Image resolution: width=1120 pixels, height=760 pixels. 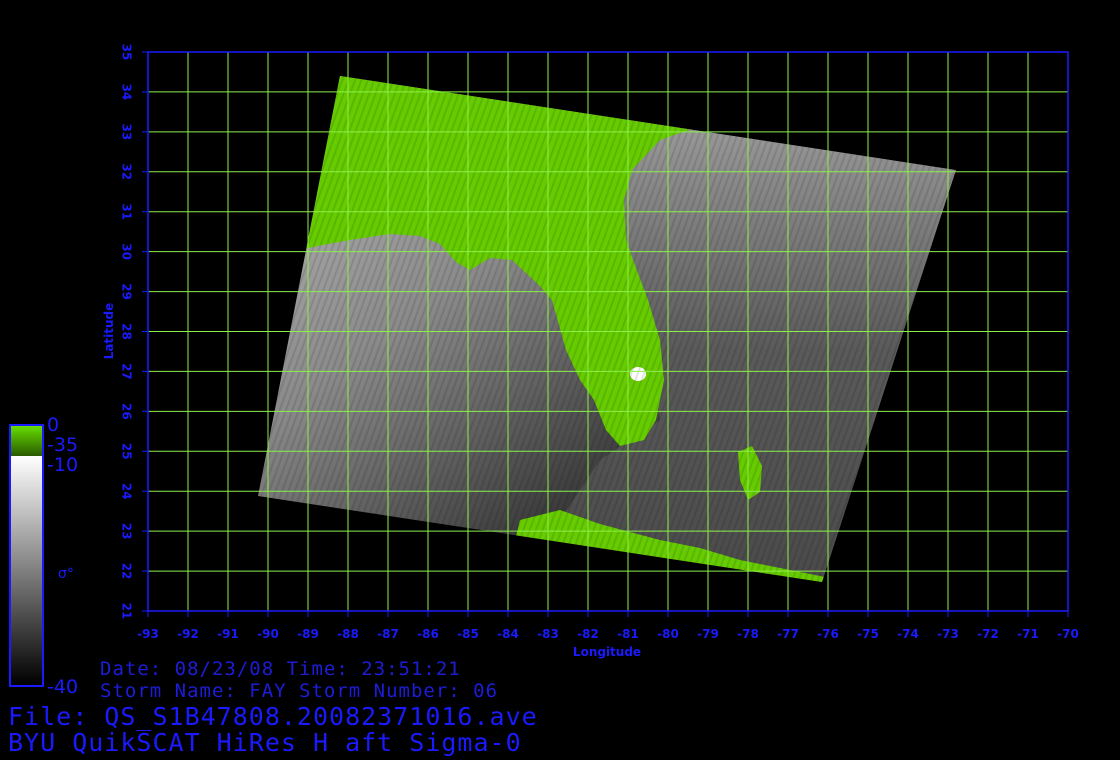 I want to click on colorbar-ocean-min-label: -40, so click(x=63, y=687).